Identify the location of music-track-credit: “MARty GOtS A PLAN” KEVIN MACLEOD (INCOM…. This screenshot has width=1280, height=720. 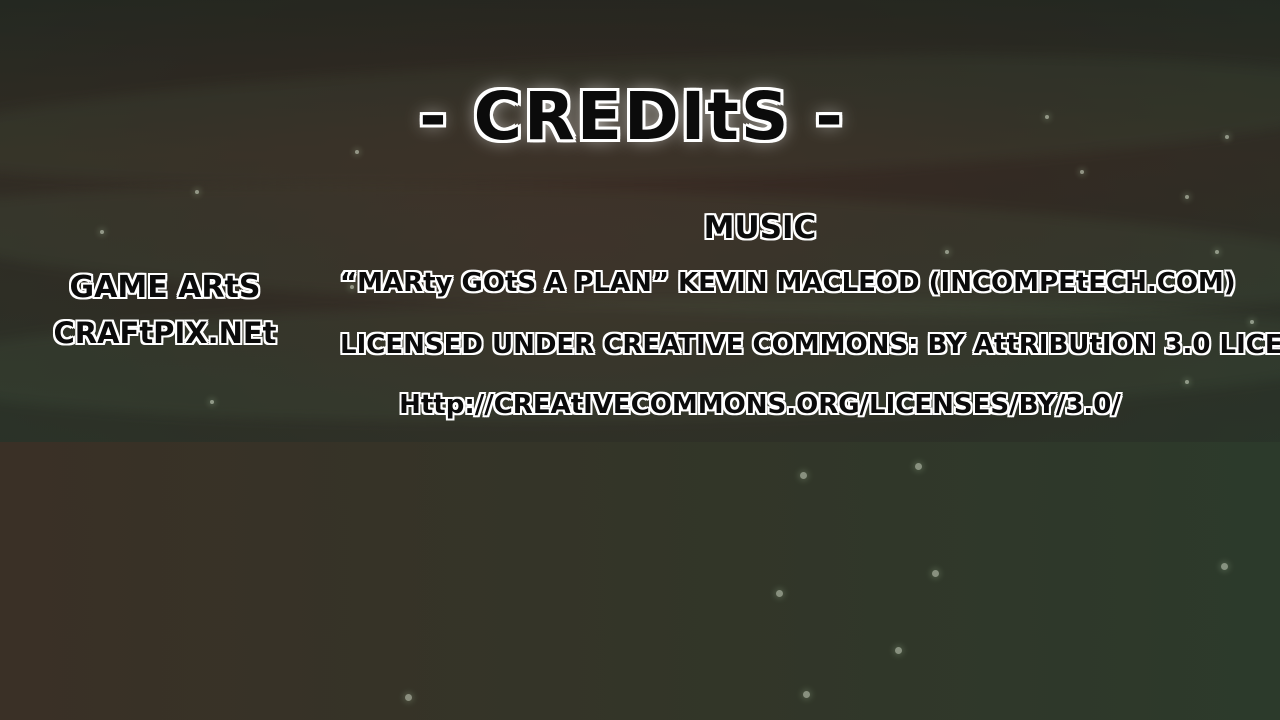
(788, 283).